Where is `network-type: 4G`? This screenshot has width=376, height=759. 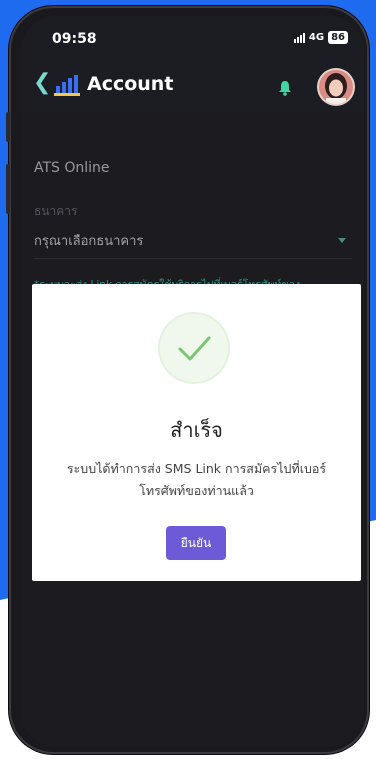
network-type: 4G is located at coordinates (316, 37).